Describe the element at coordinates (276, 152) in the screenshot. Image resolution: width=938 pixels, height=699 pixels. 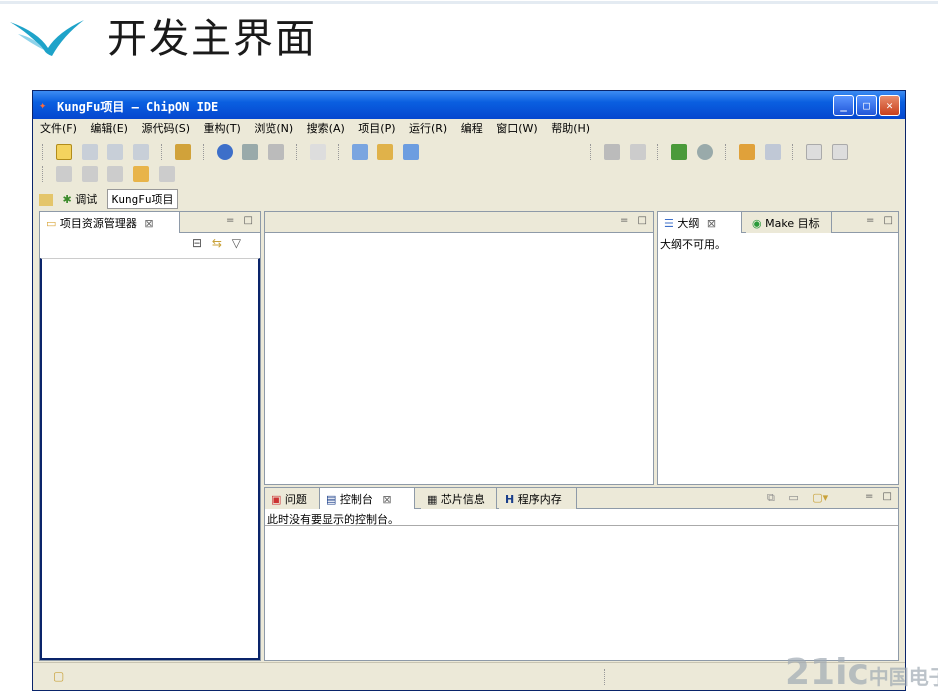
I see `undo-icon` at that location.